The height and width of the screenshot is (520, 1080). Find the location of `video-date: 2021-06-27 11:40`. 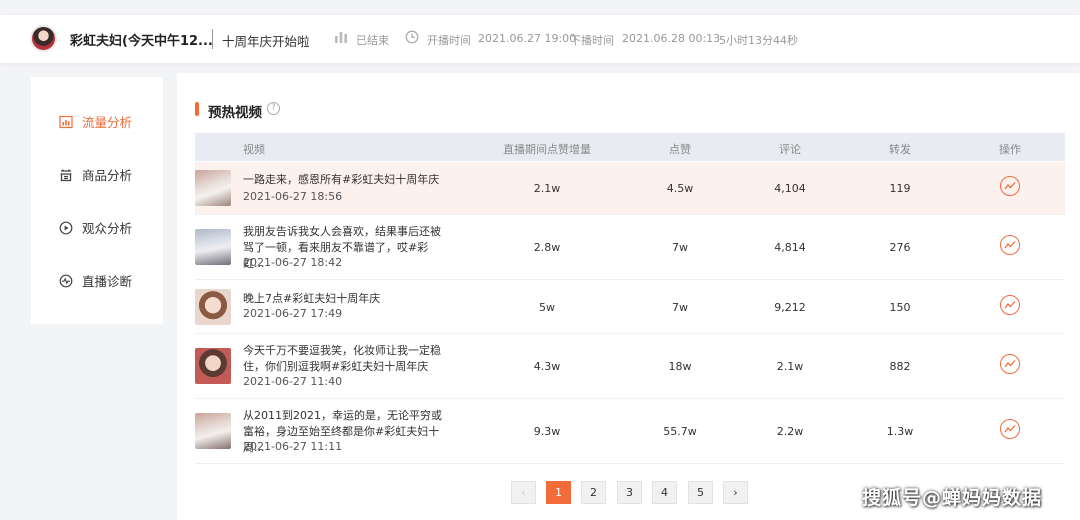

video-date: 2021-06-27 11:40 is located at coordinates (293, 381).